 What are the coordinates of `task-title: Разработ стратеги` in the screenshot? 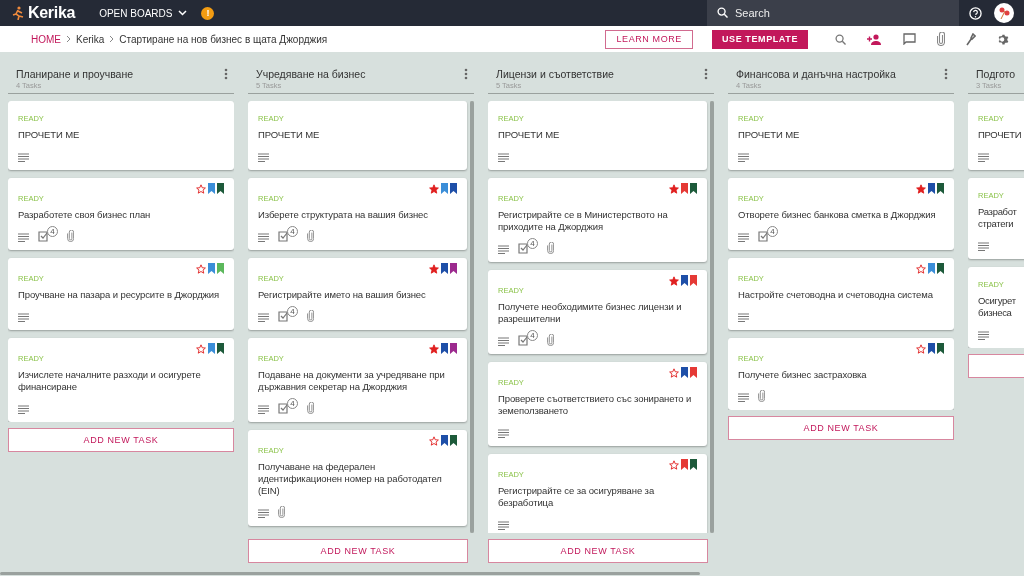 It's located at (998, 218).